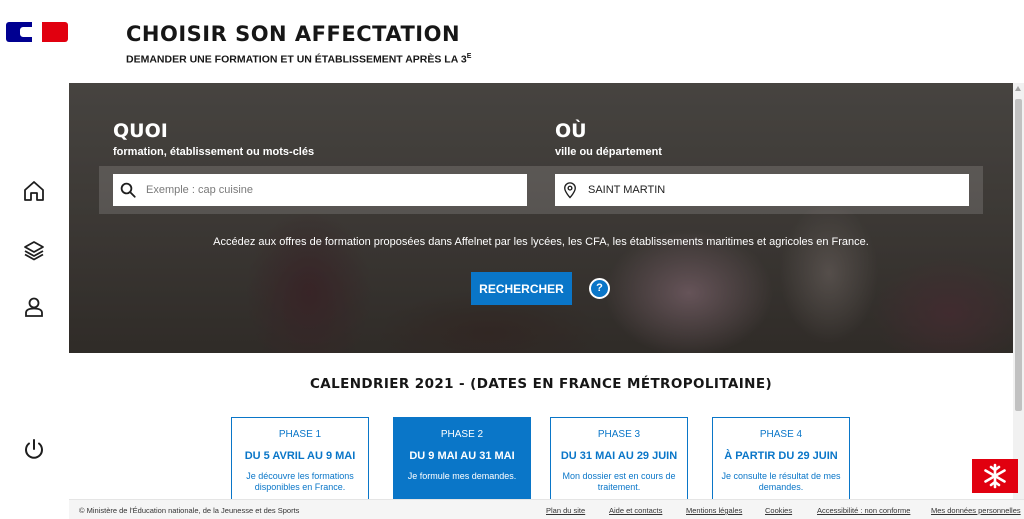 The width and height of the screenshot is (1024, 519). I want to click on help-button: ?, so click(599, 288).